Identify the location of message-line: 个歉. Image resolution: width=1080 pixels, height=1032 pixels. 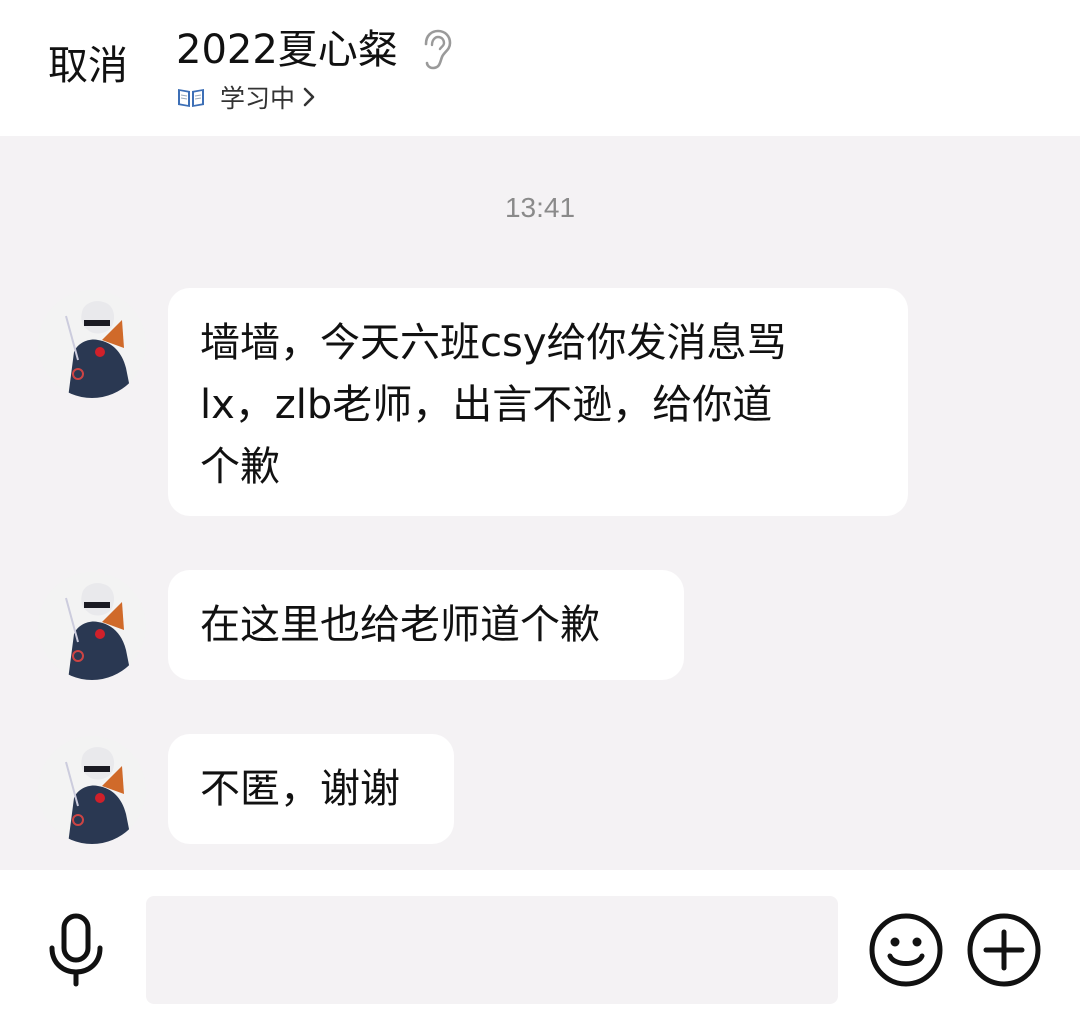
(240, 467).